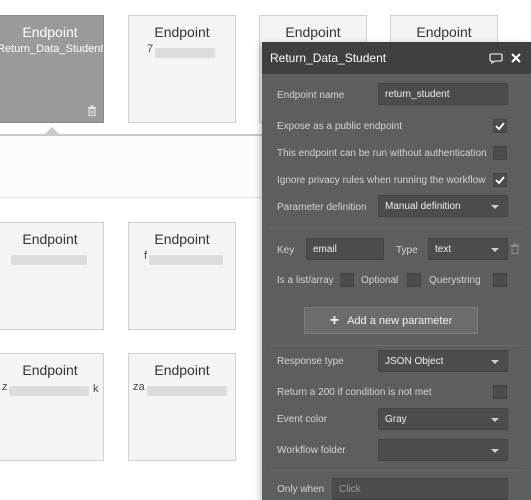 This screenshot has height=500, width=531. What do you see at coordinates (443, 450) in the screenshot?
I see `workflow-folder-dropdown` at bounding box center [443, 450].